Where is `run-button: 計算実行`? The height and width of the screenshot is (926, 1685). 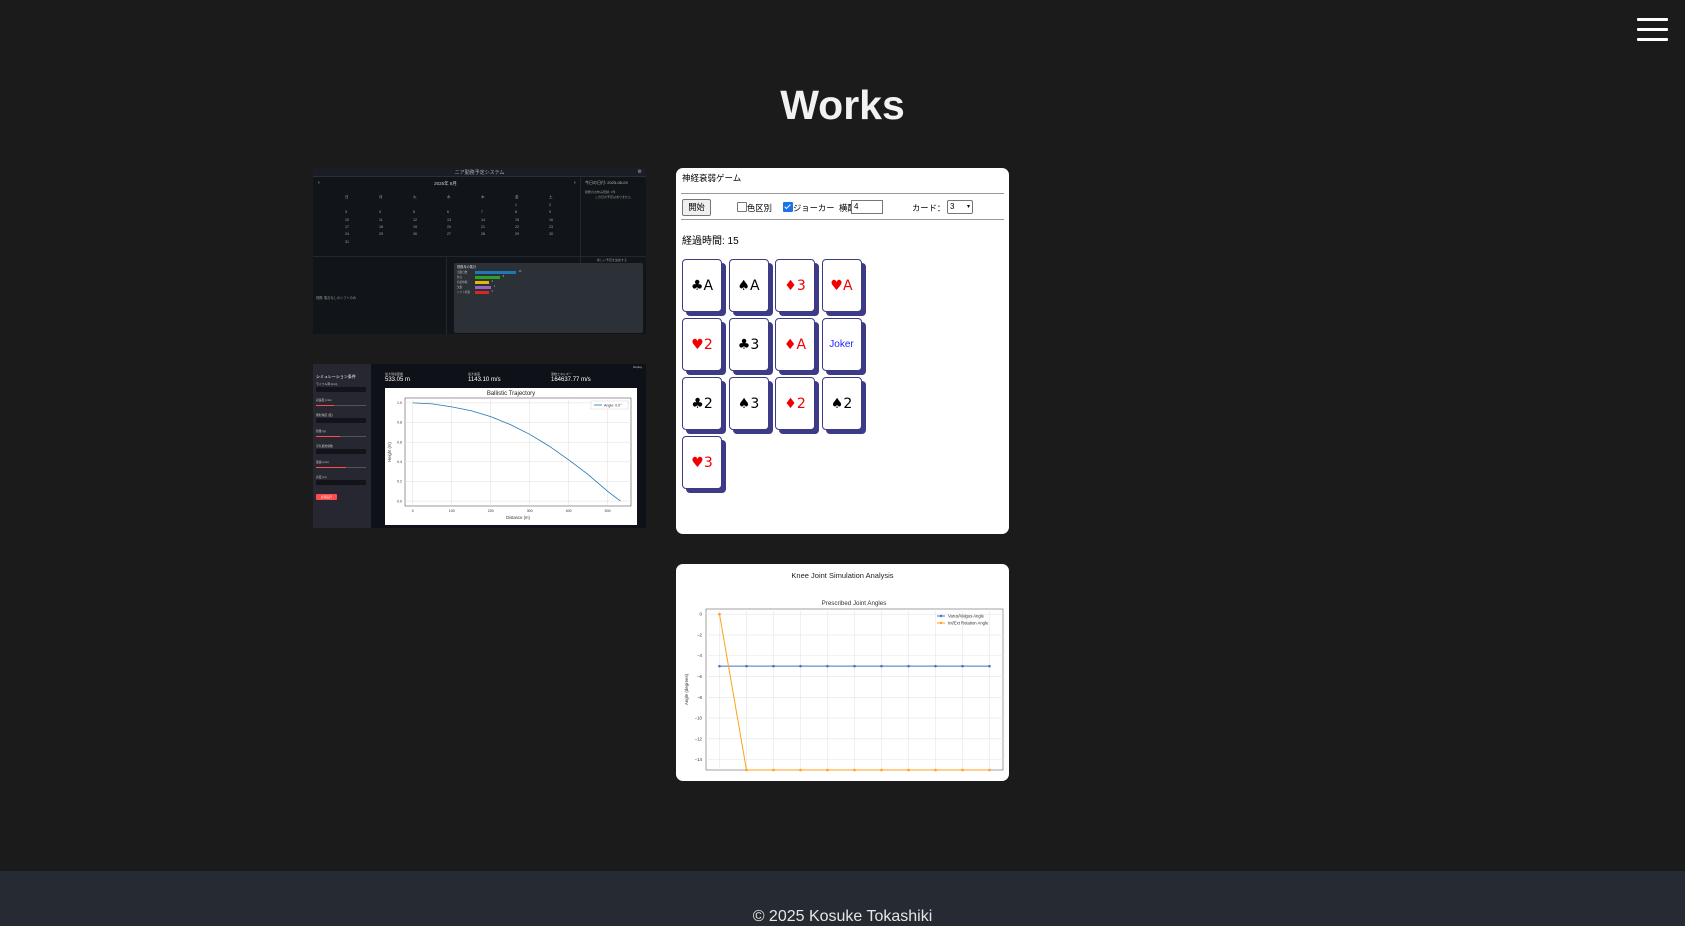
run-button: 計算実行 is located at coordinates (326, 497).